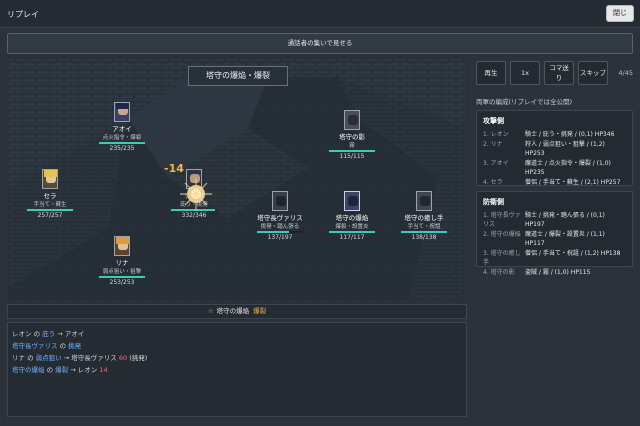 This screenshot has height=426, width=640. I want to click on unit-skills: 手当て・蘇生, so click(50, 205).